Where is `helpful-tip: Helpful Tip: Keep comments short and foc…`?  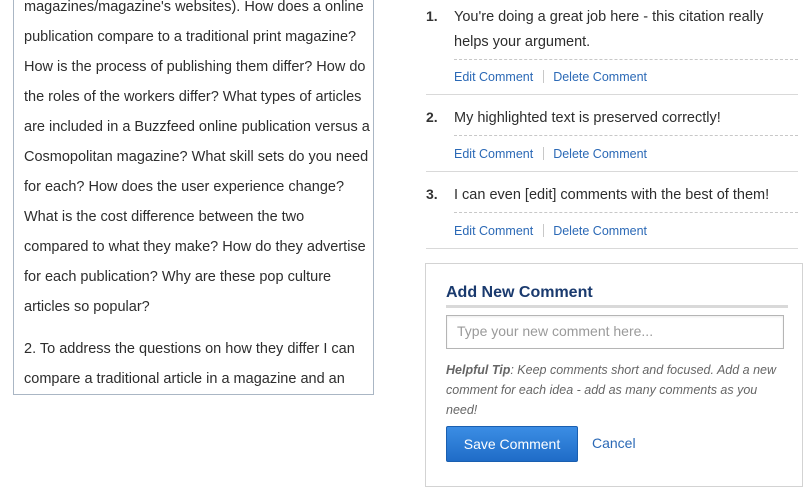 helpful-tip: Helpful Tip: Keep comments short and foc… is located at coordinates (616, 390).